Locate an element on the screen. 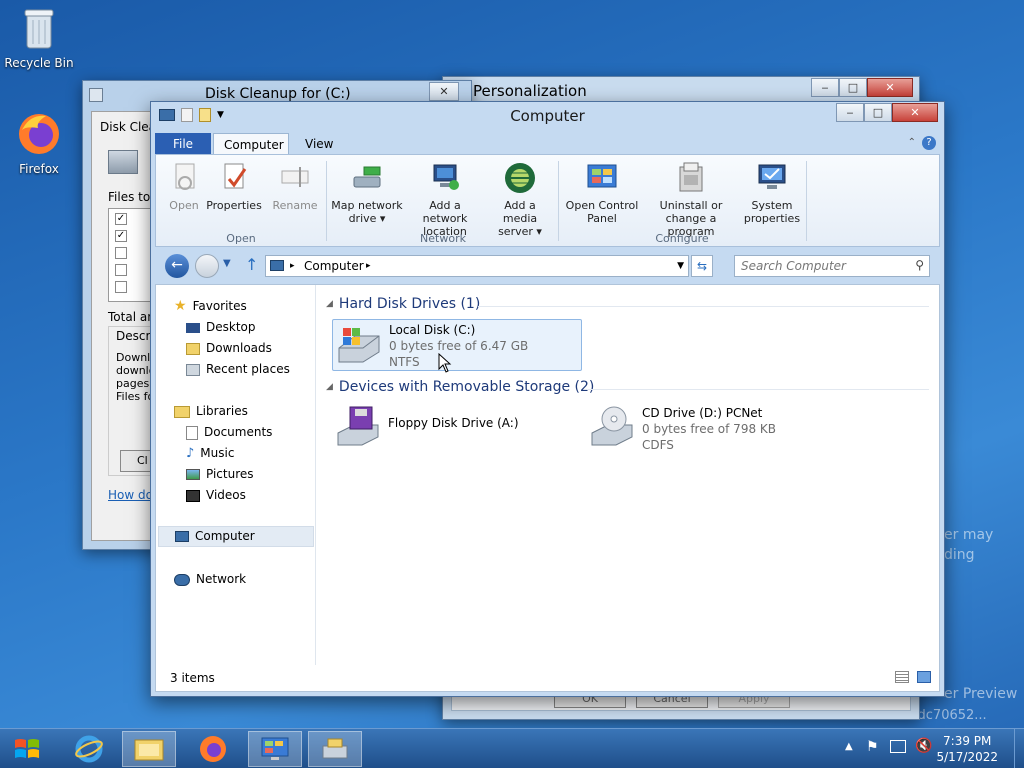 The width and height of the screenshot is (1024, 768). window-title: Computer is located at coordinates (547, 116).